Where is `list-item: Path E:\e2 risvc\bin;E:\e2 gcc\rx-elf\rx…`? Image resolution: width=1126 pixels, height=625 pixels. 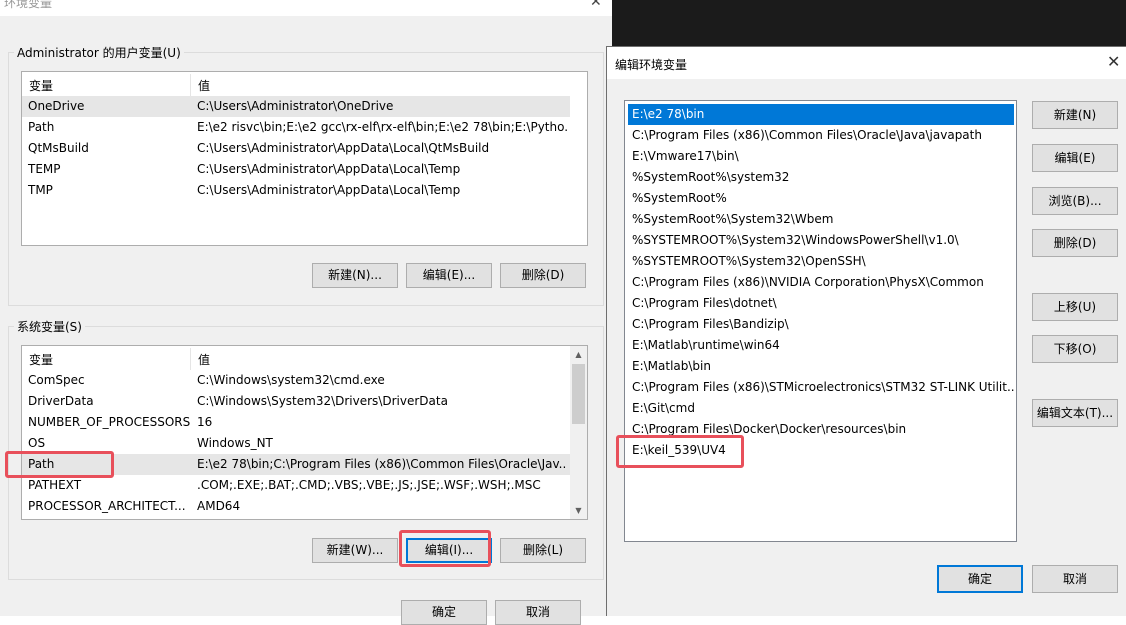
list-item: Path E:\e2 risvc\bin;E:\e2 gcc\rx-elf\rx… is located at coordinates (296, 127).